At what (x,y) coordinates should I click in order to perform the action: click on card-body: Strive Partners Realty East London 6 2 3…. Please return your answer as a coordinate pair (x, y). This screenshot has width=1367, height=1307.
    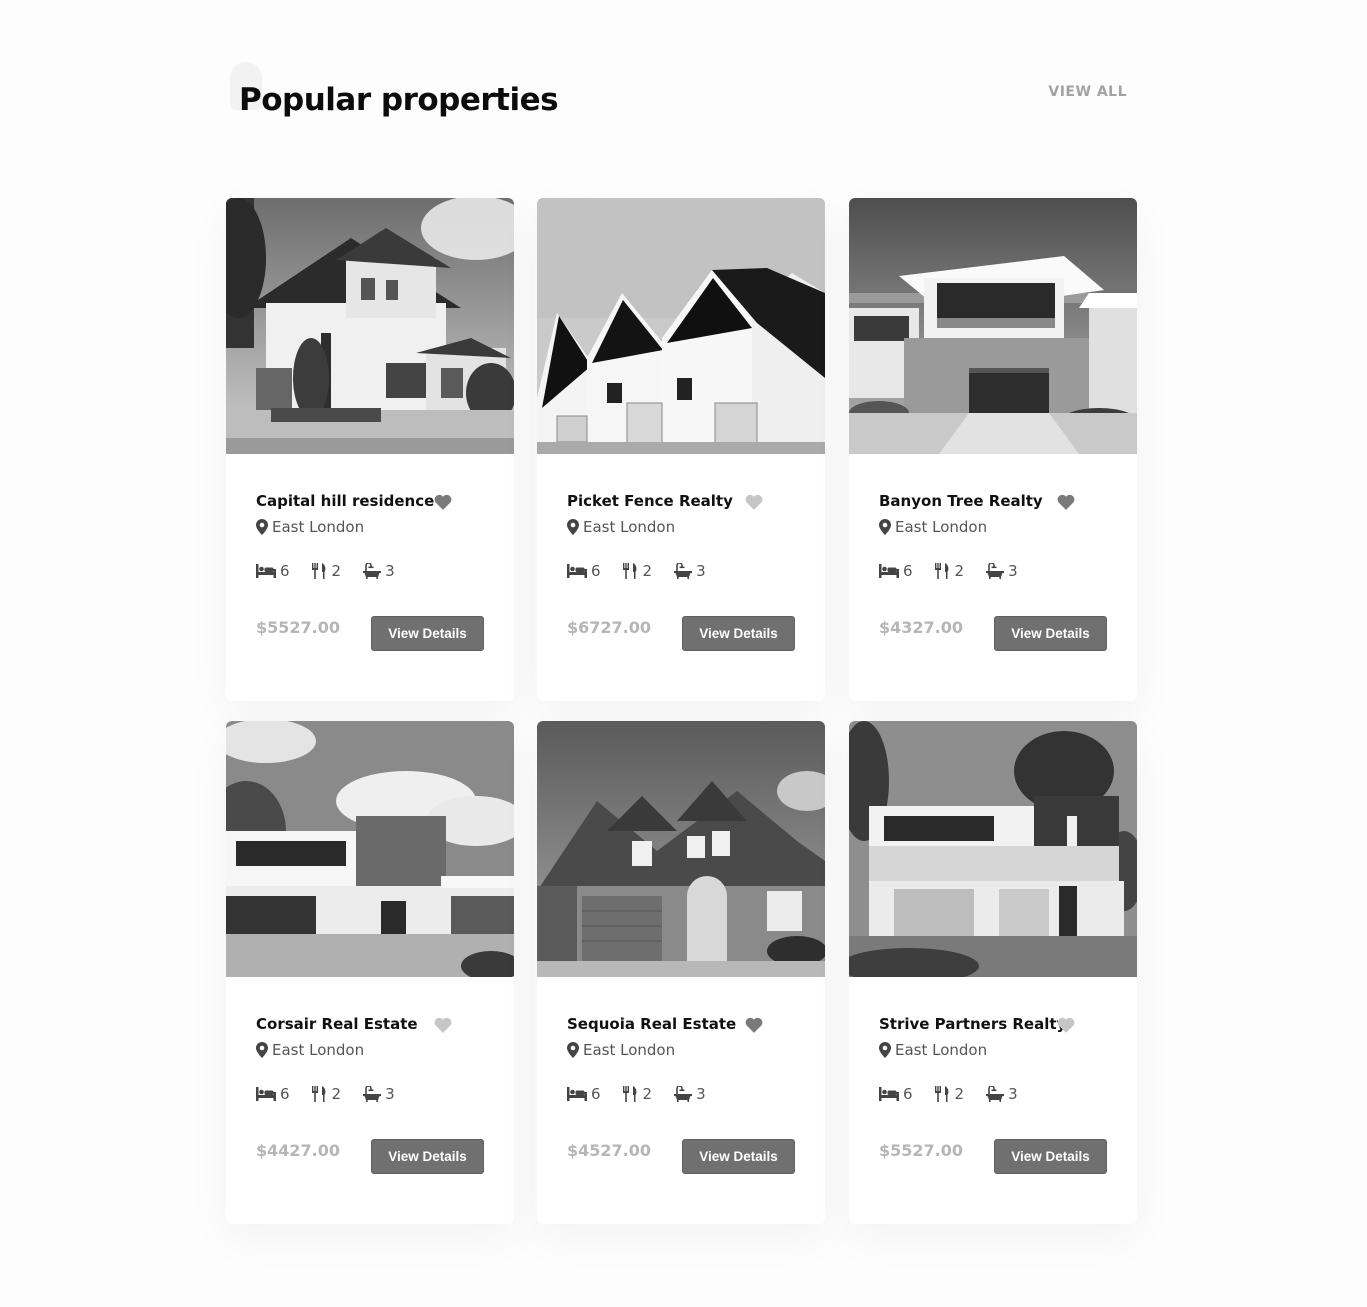
    Looking at the image, I should click on (993, 1100).